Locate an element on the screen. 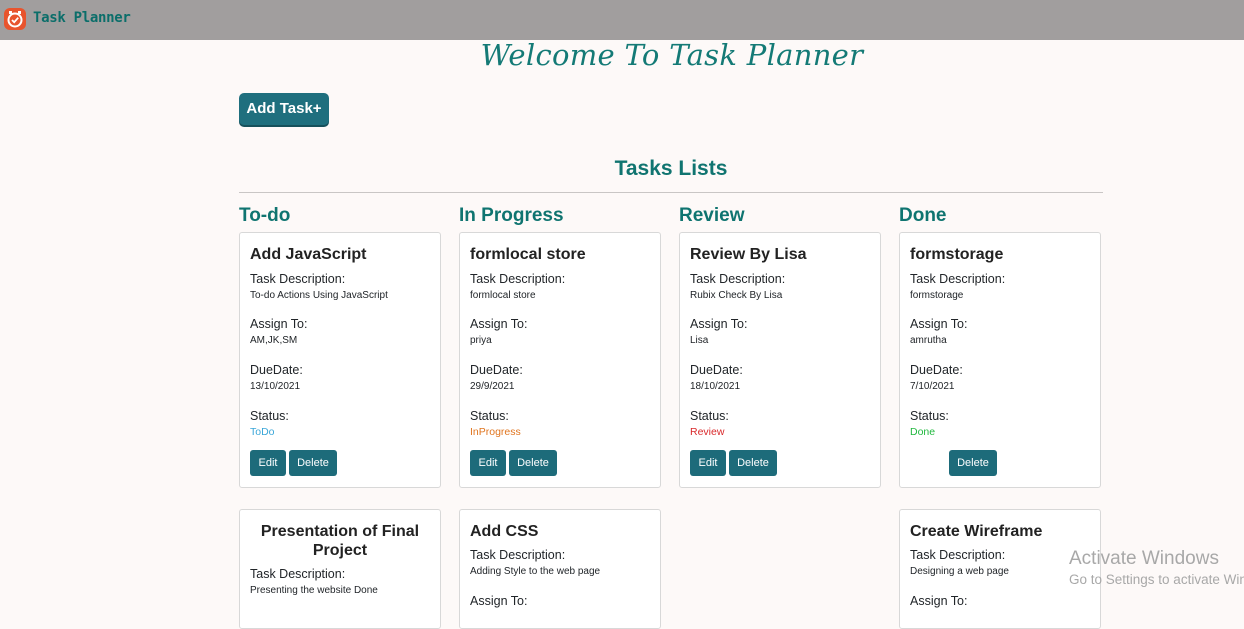 The image size is (1244, 629). task-card: formstorage Task Description is located at coordinates (1000, 360).